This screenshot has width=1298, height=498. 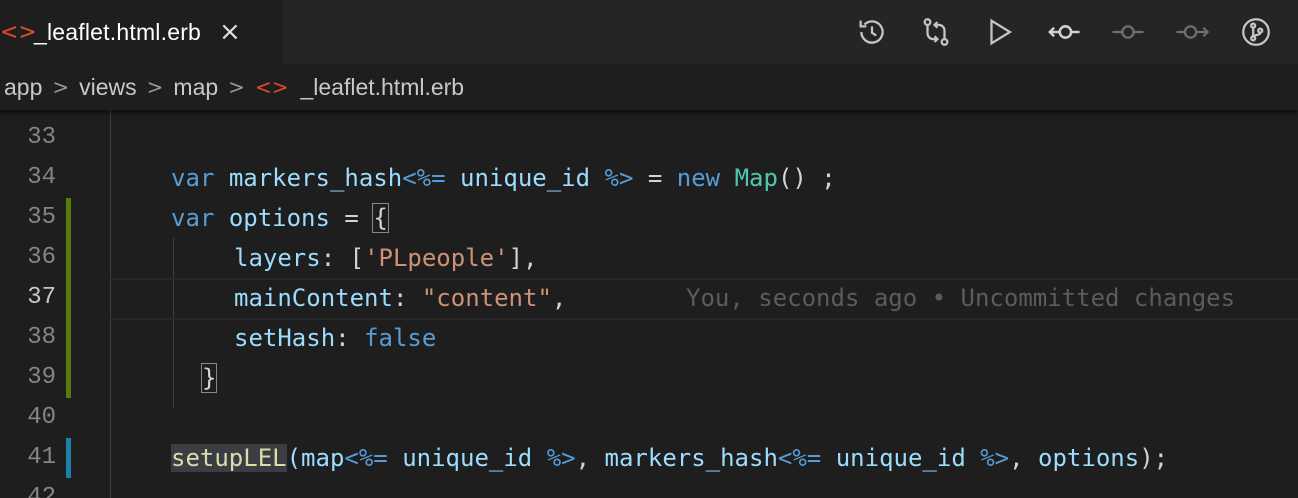 What do you see at coordinates (41, 137) in the screenshot?
I see `line-number: 33` at bounding box center [41, 137].